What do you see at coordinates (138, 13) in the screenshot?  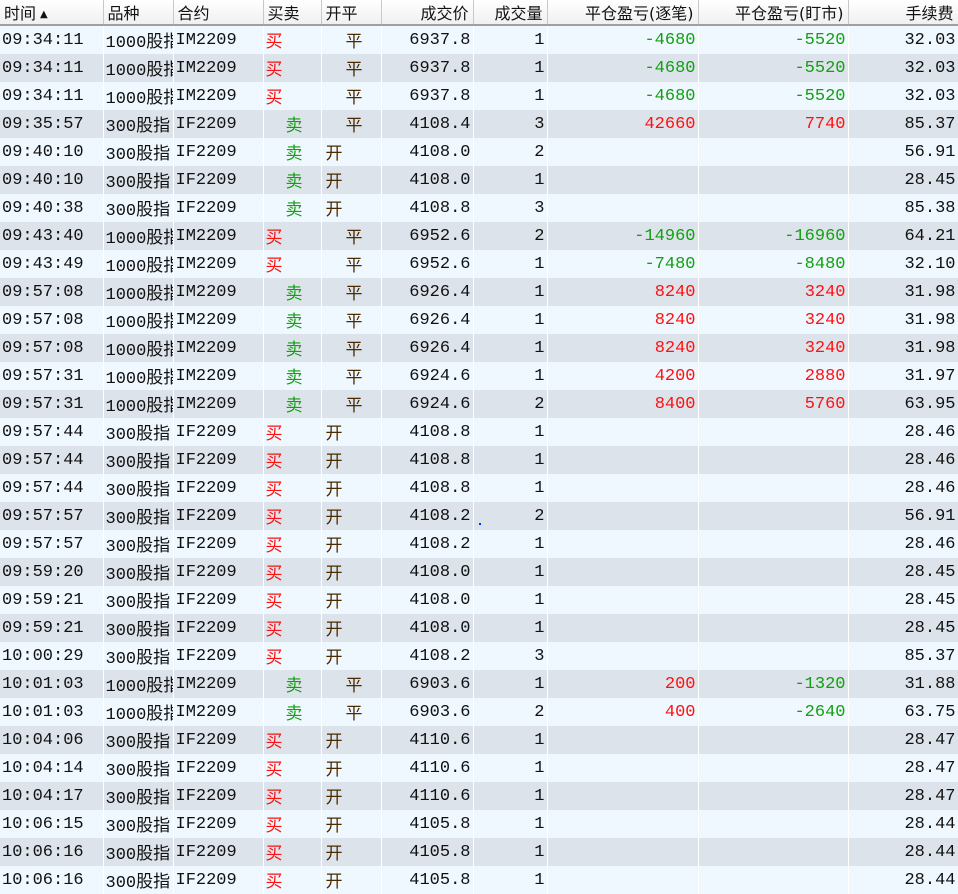 I see `col-product: 品种` at bounding box center [138, 13].